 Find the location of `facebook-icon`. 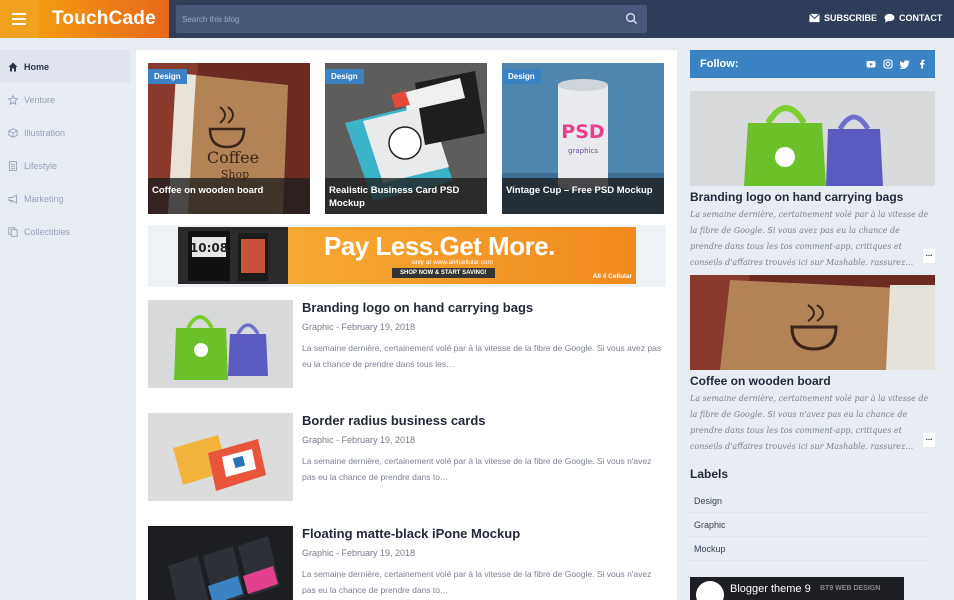

facebook-icon is located at coordinates (922, 64).